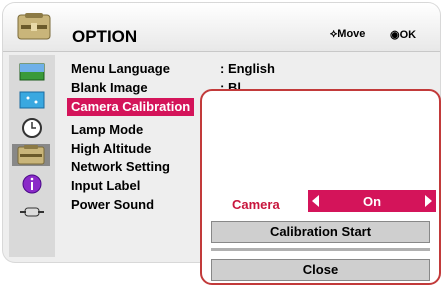  Describe the element at coordinates (111, 148) in the screenshot. I see `menu-item-high-altitude: High Altitude` at that location.